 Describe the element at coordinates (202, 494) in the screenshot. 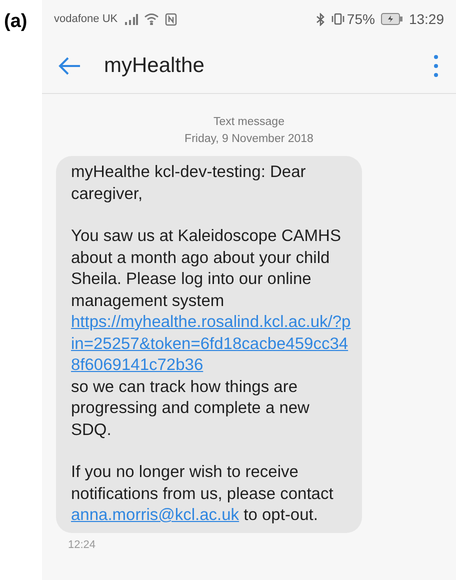

I see `message-paragraph: If you no longer wish to receive notifications from us, please contact anna.morris@kcl.ac.uk to opt-out.` at that location.